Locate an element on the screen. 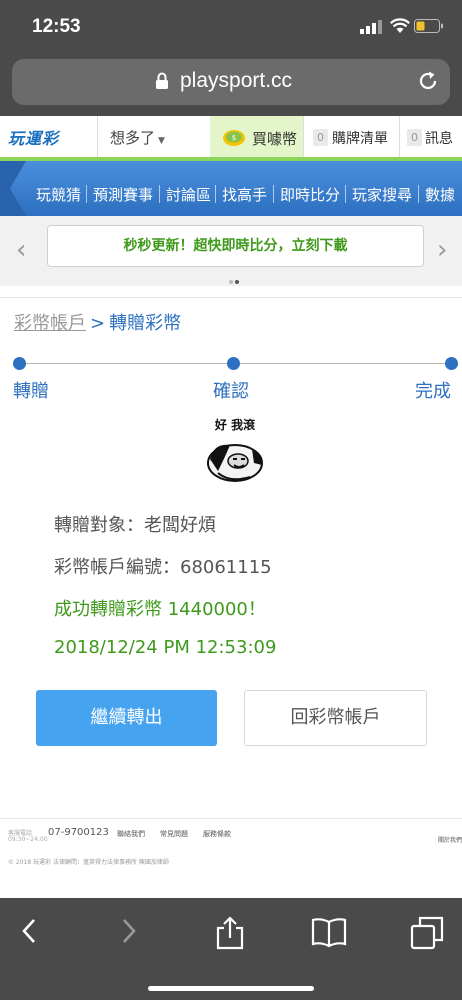  service-hours: 09:30~24:00 is located at coordinates (28, 839).